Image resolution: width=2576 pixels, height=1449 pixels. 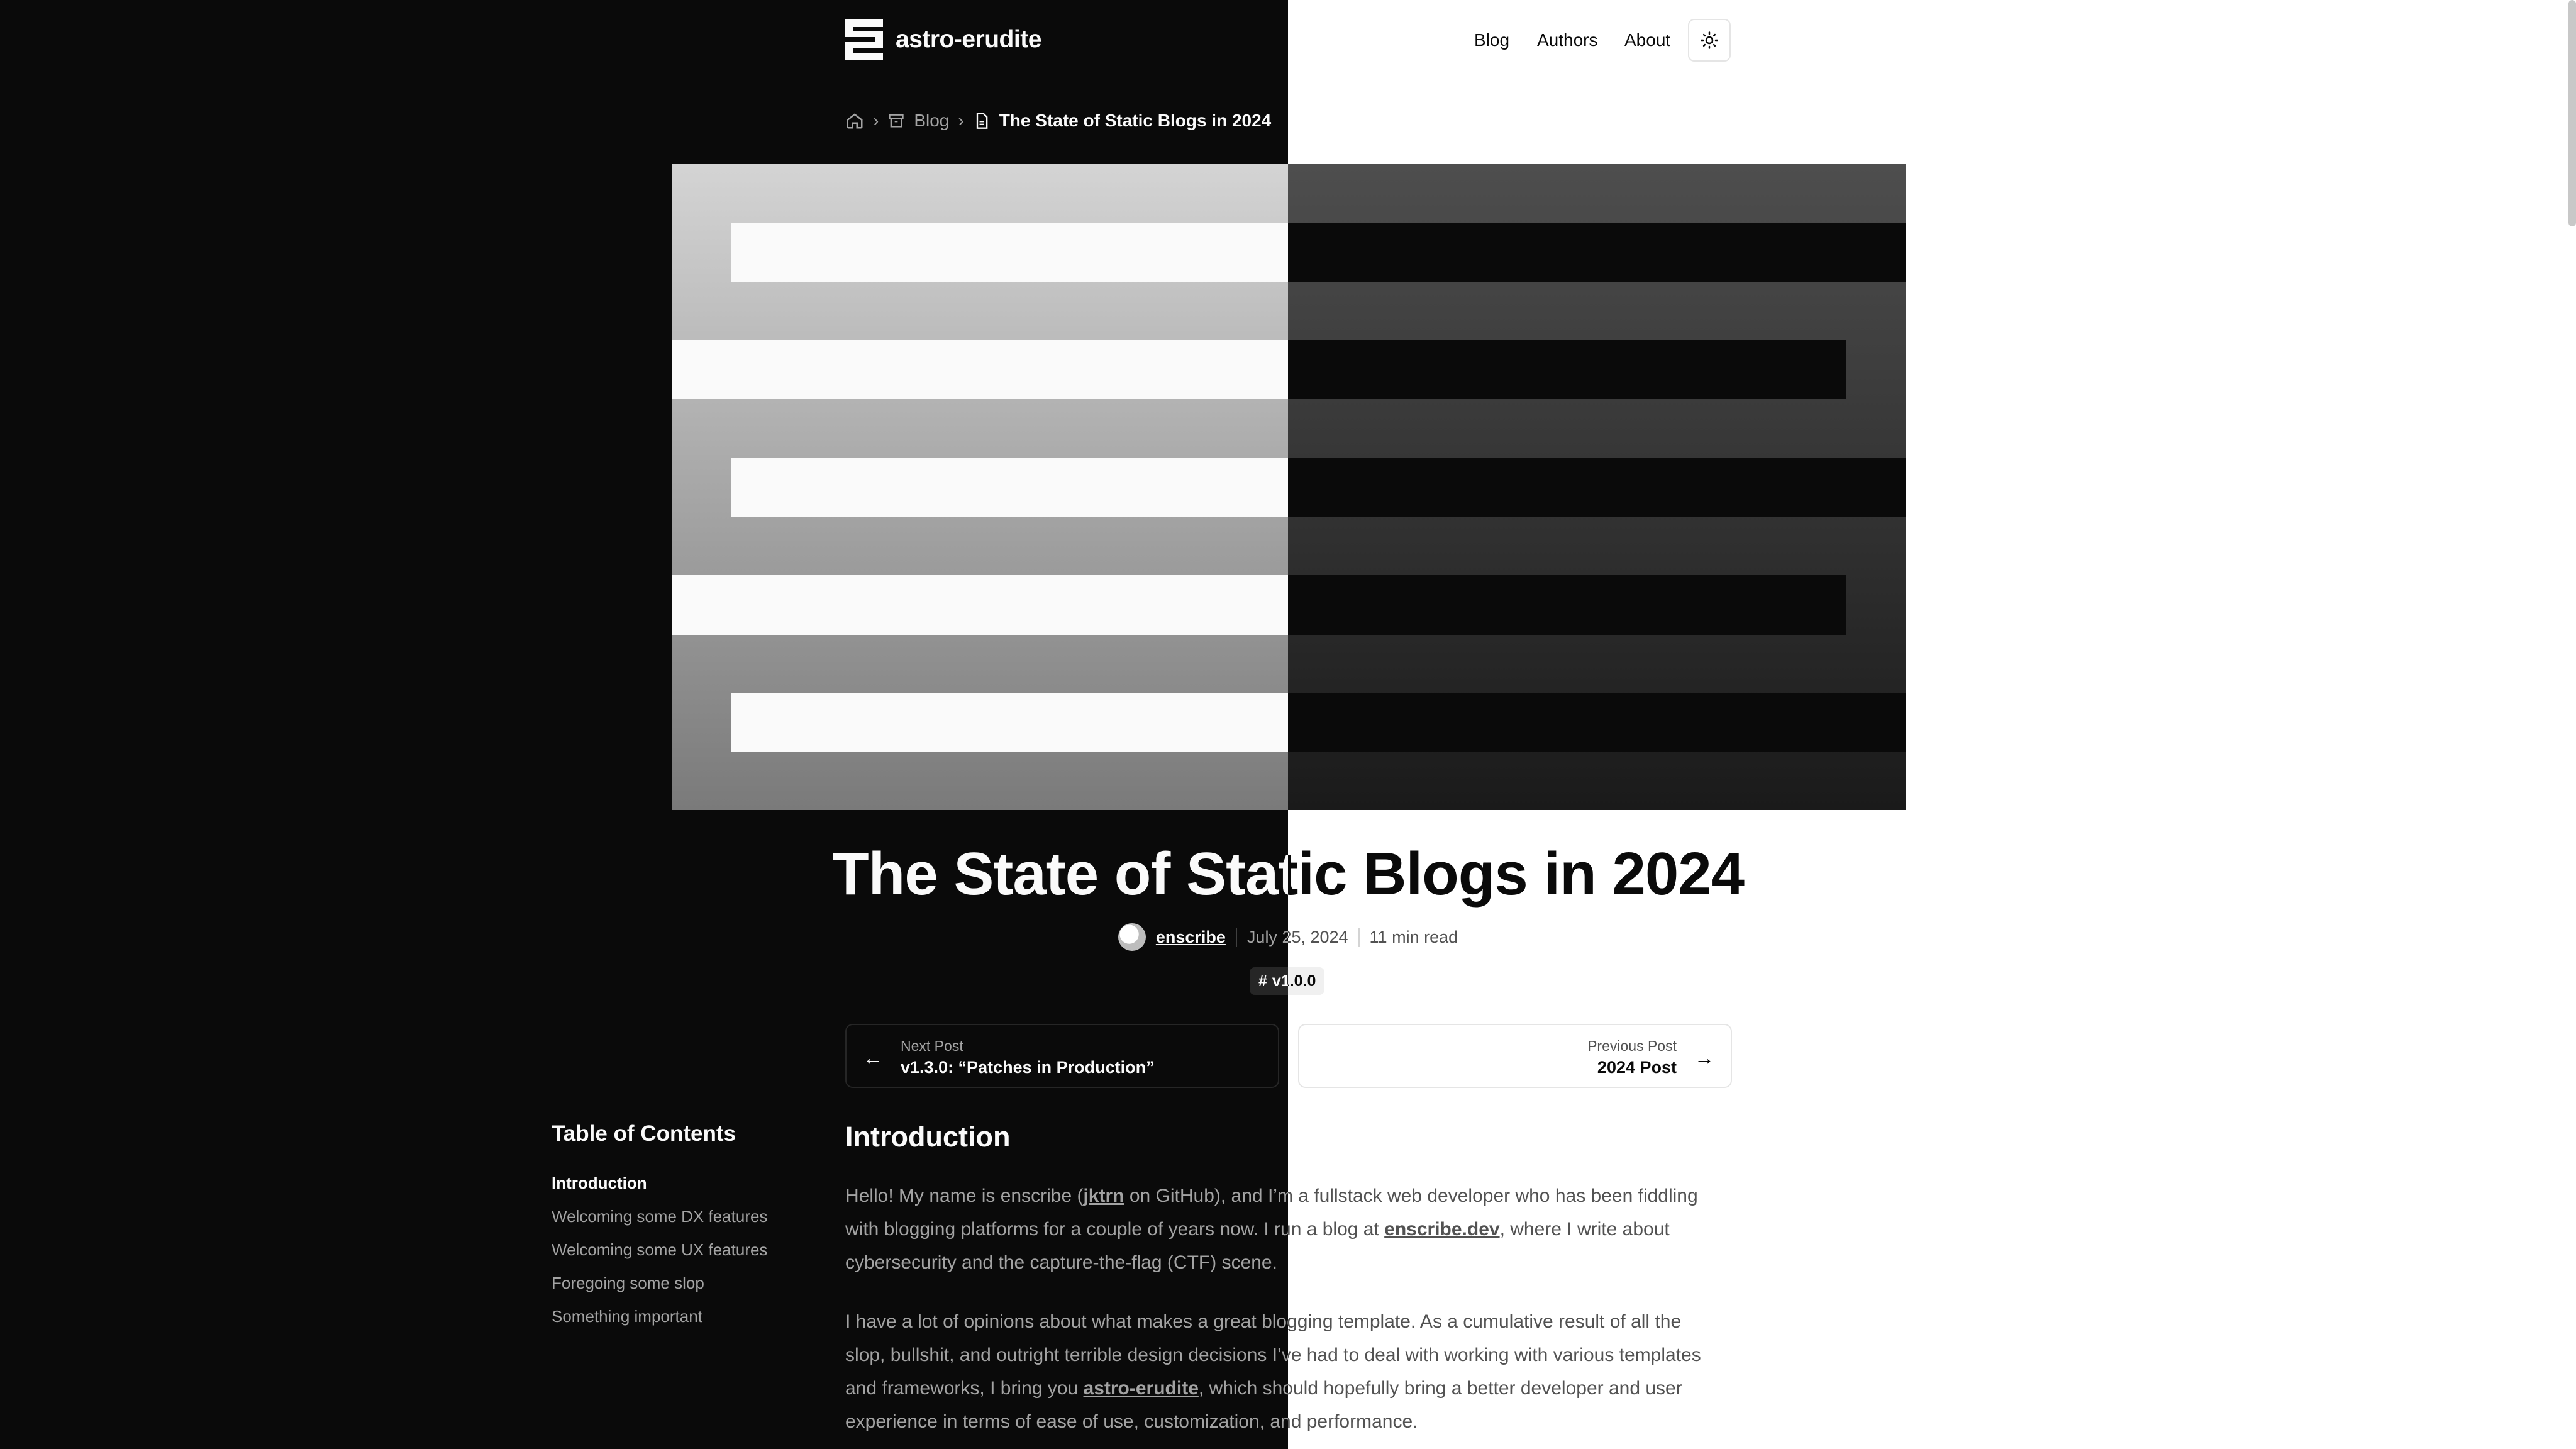 What do you see at coordinates (873, 1057) in the screenshot?
I see `arrow-left-icon: ←` at bounding box center [873, 1057].